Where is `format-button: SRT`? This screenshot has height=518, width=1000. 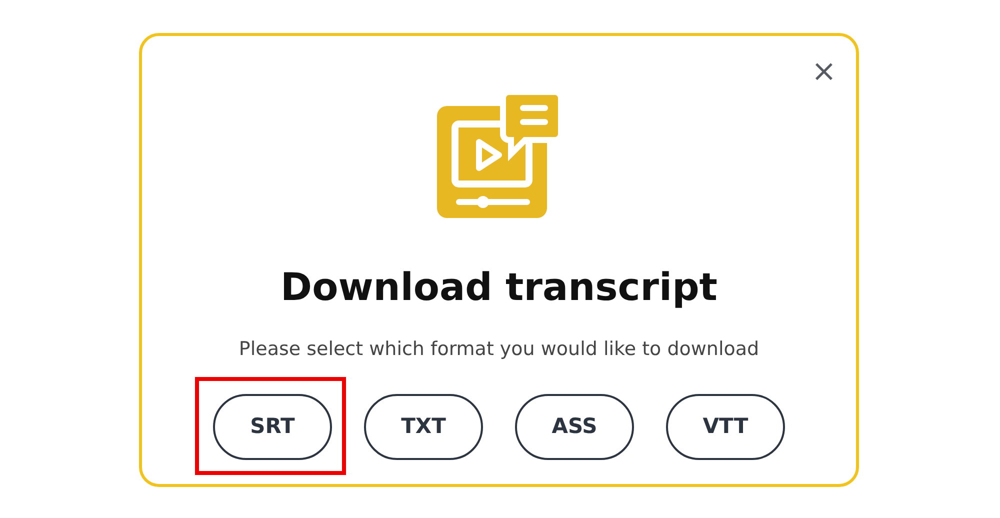 format-button: SRT is located at coordinates (272, 427).